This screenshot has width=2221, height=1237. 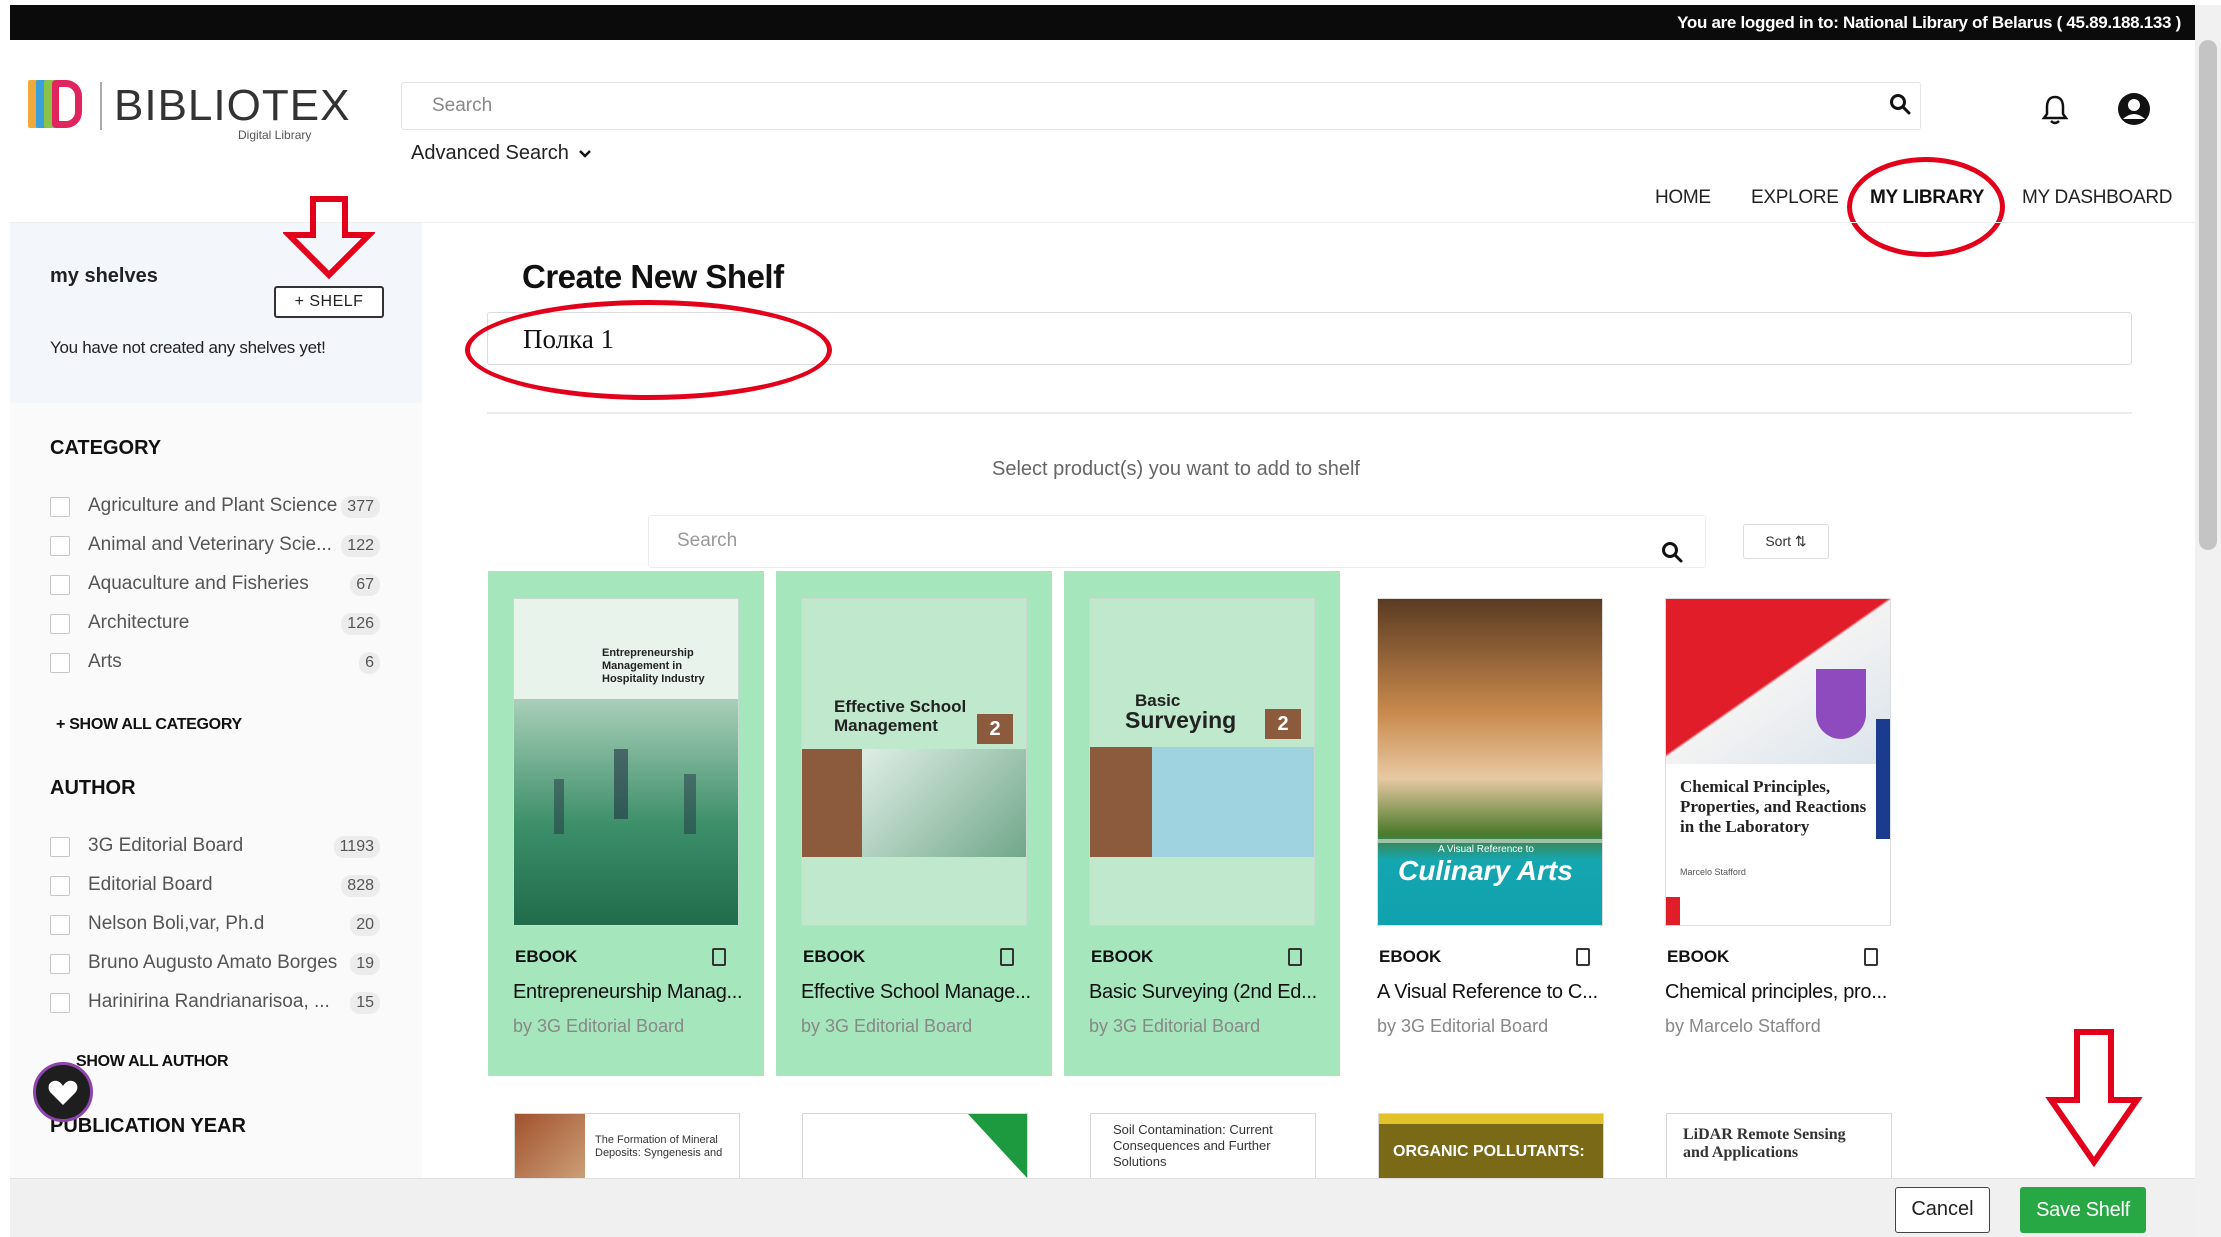 I want to click on category-count: 126, so click(x=360, y=624).